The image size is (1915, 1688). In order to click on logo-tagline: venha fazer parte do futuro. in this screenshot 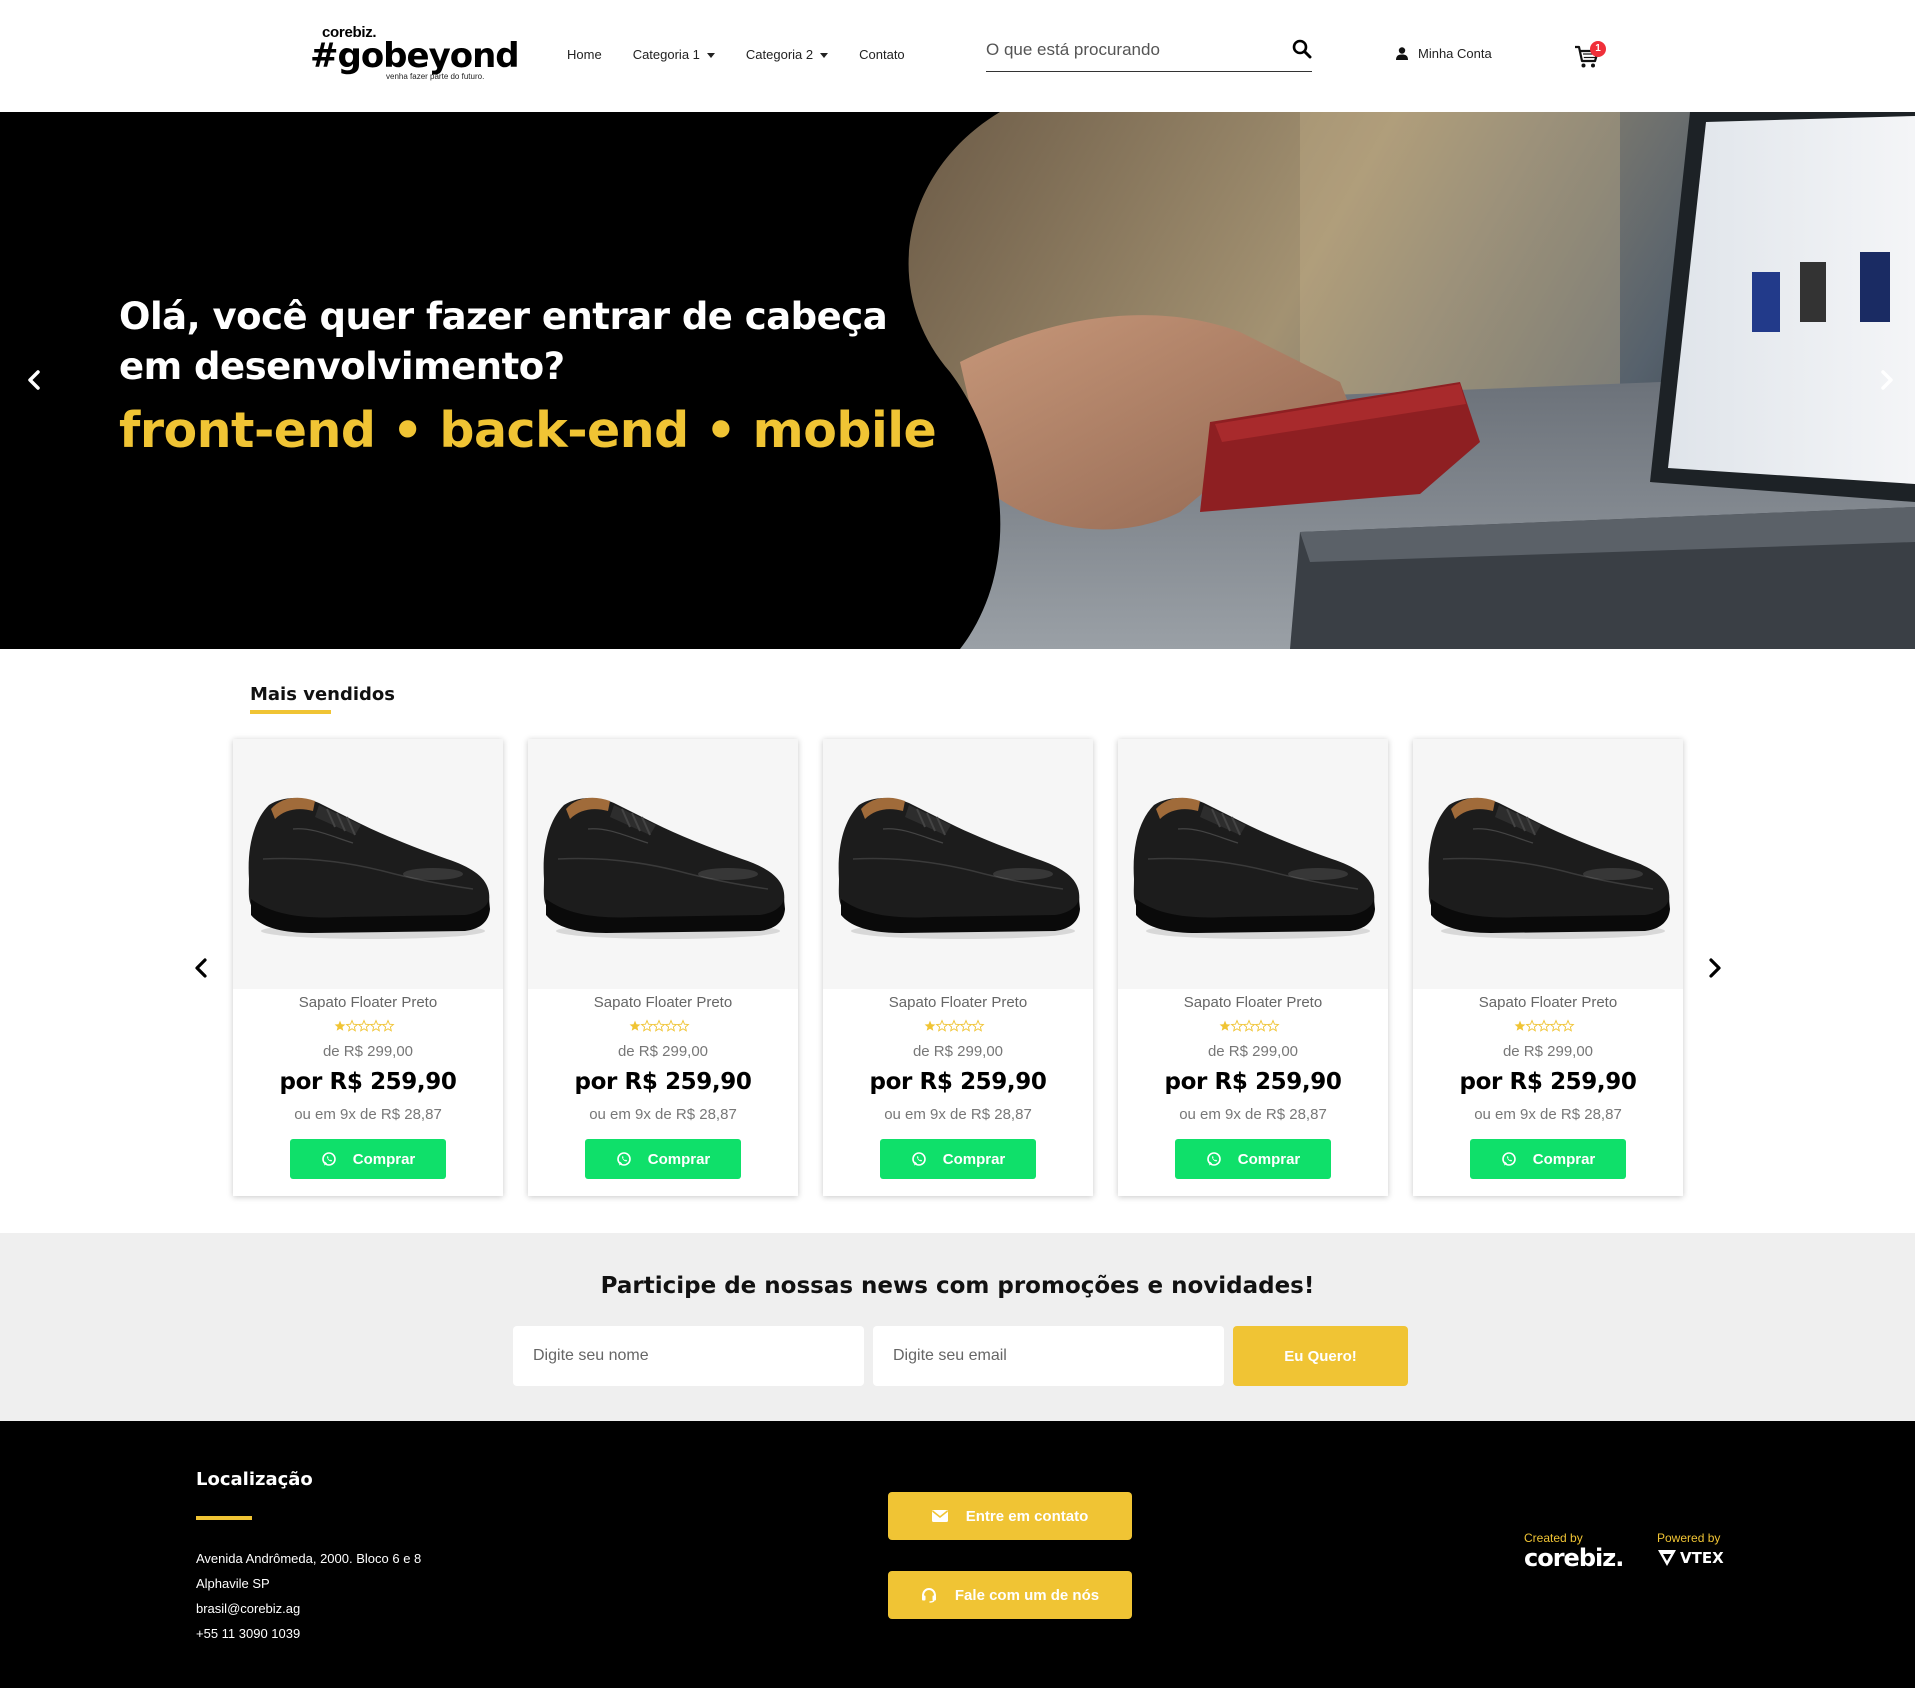, I will do `click(435, 76)`.